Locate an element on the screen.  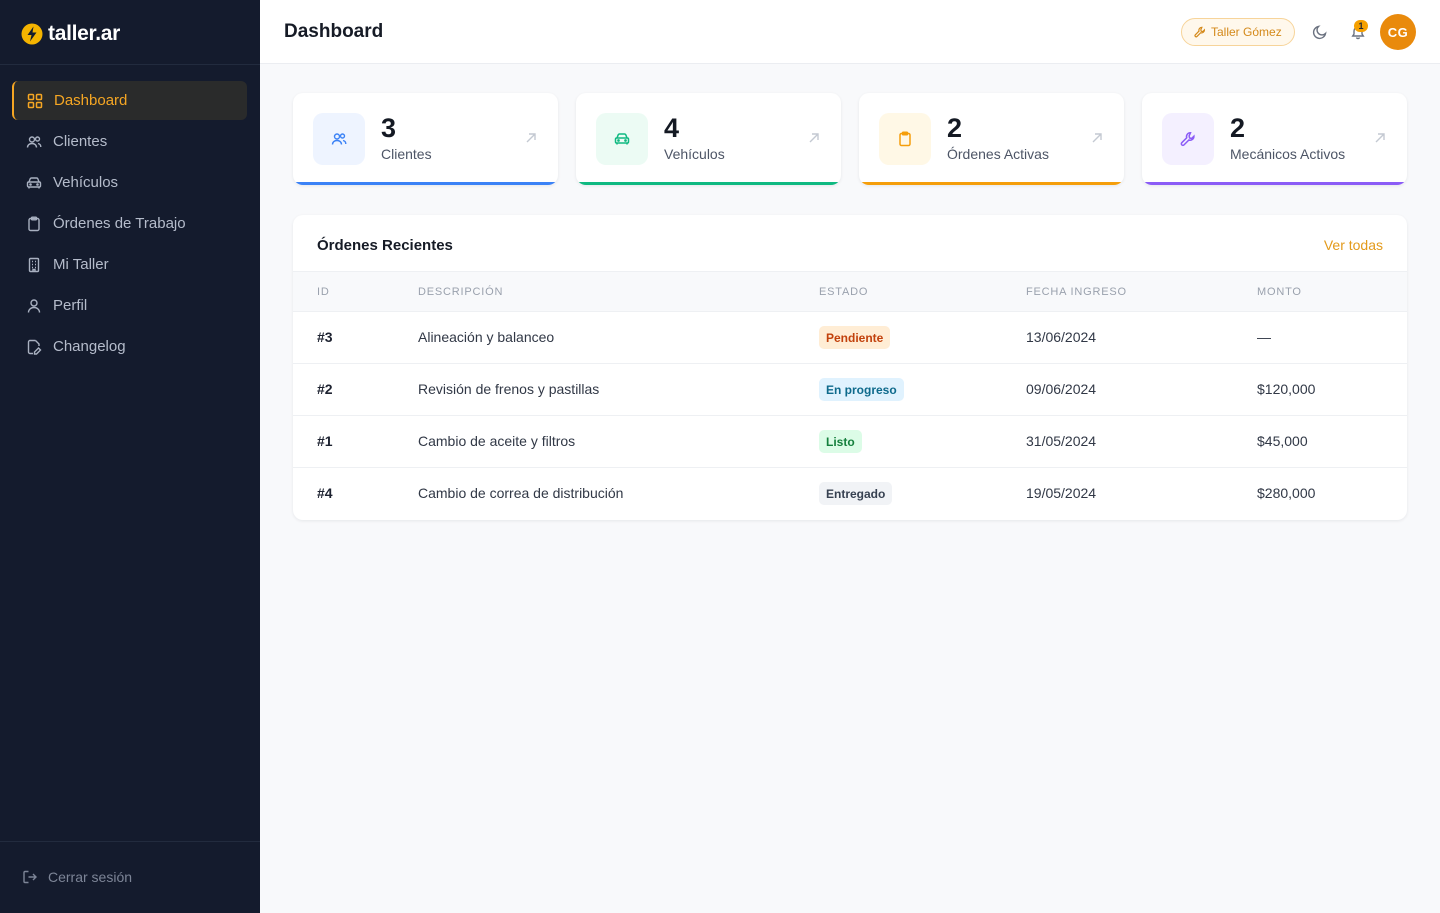
order-date: 13/06/2024 is located at coordinates (1061, 337).